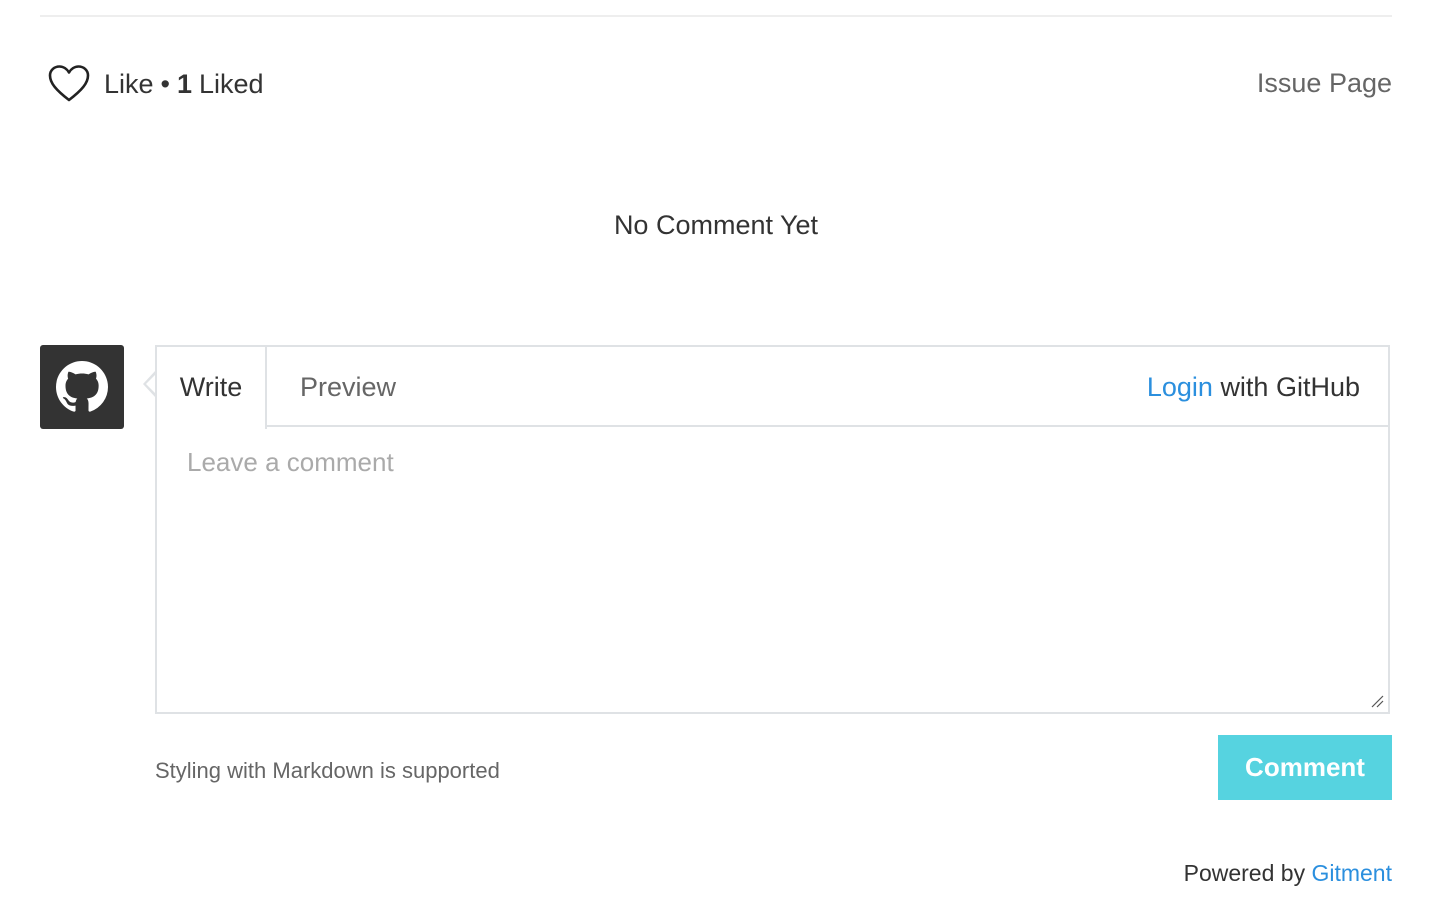  I want to click on github-icon, so click(82, 386).